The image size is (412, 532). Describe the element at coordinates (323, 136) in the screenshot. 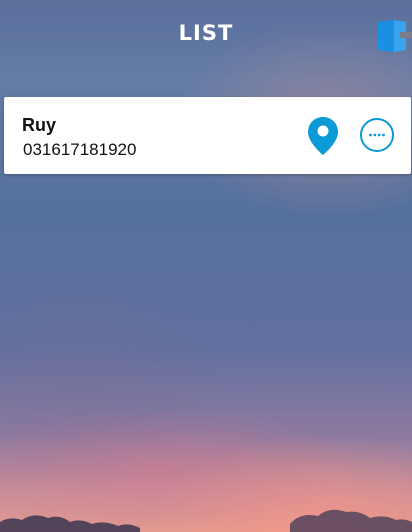

I see `location-pin-icon` at that location.